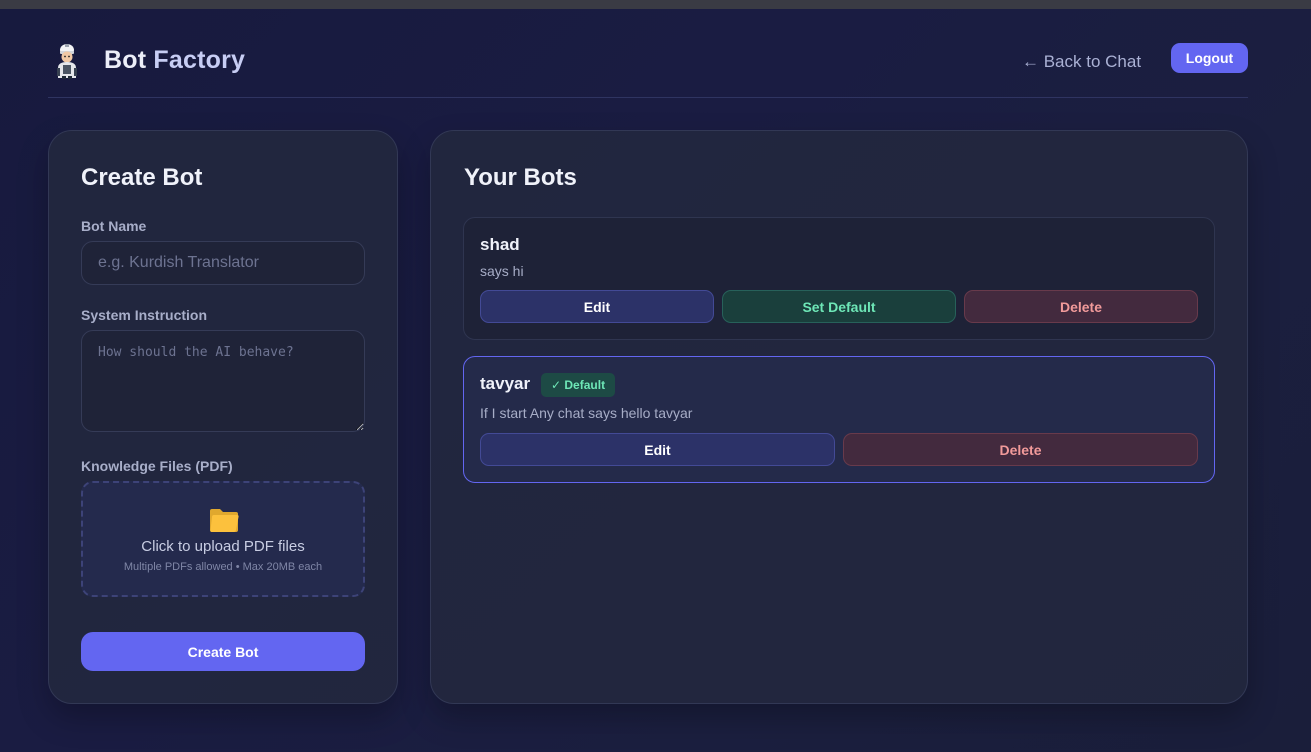  I want to click on back-to-chat-link: ← Back to Chat, so click(1081, 62).